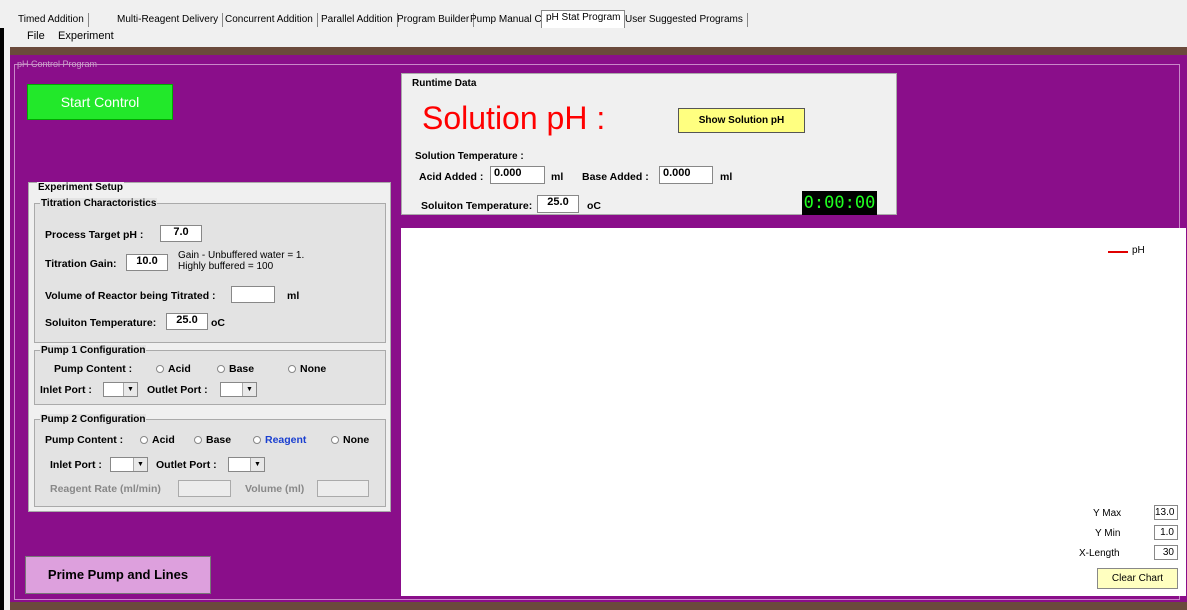 The image size is (1187, 610). Describe the element at coordinates (246, 464) in the screenshot. I see `pump2-outlet-select: ▼` at that location.